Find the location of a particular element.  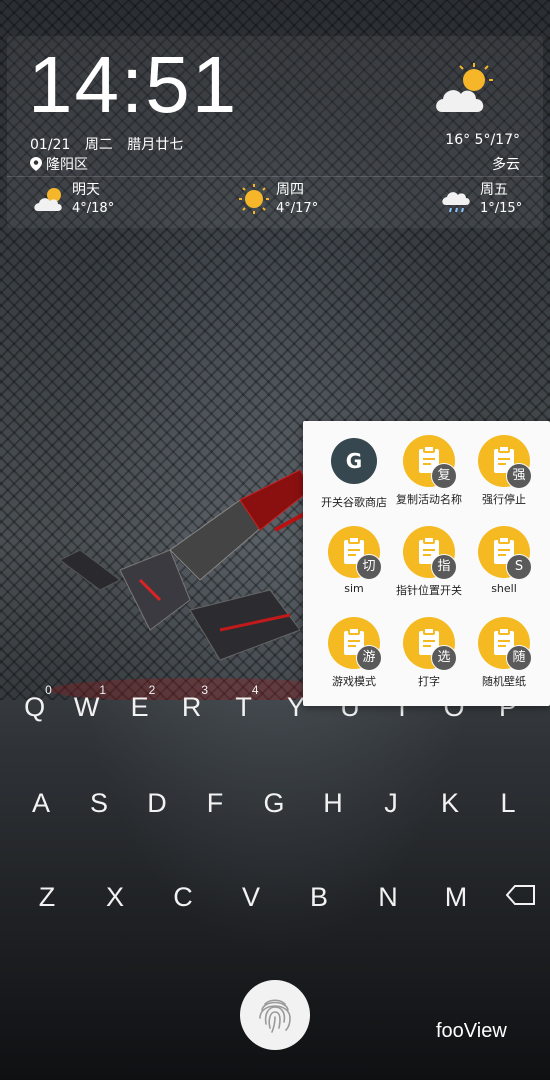

clipboard-icon: 复 is located at coordinates (430, 462).